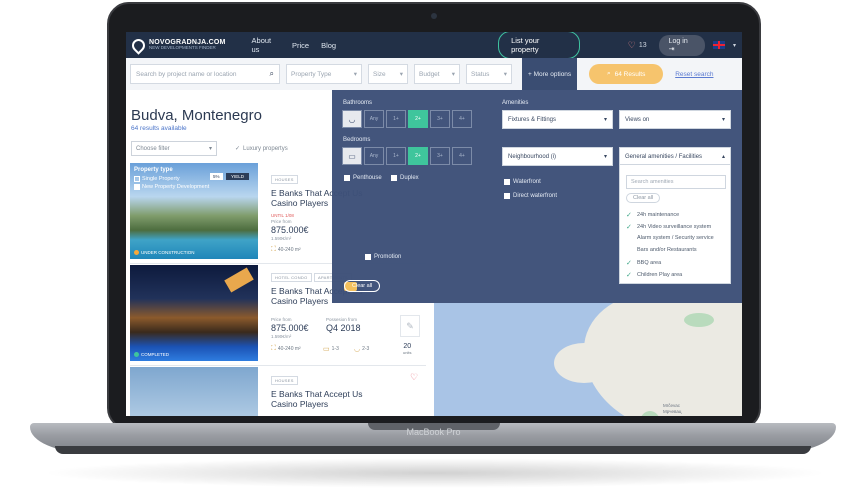 This screenshot has width=867, height=501. I want to click on neighbourhood-select: Neighbourhood (i) ▾, so click(557, 156).